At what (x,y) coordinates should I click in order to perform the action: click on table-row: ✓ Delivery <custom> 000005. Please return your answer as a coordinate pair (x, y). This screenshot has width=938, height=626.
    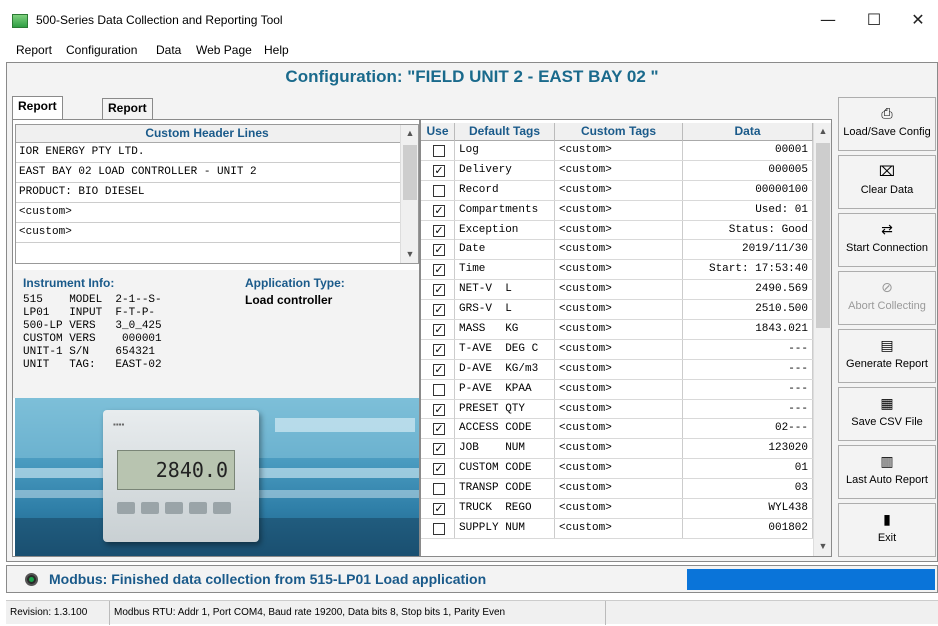
    Looking at the image, I should click on (617, 170).